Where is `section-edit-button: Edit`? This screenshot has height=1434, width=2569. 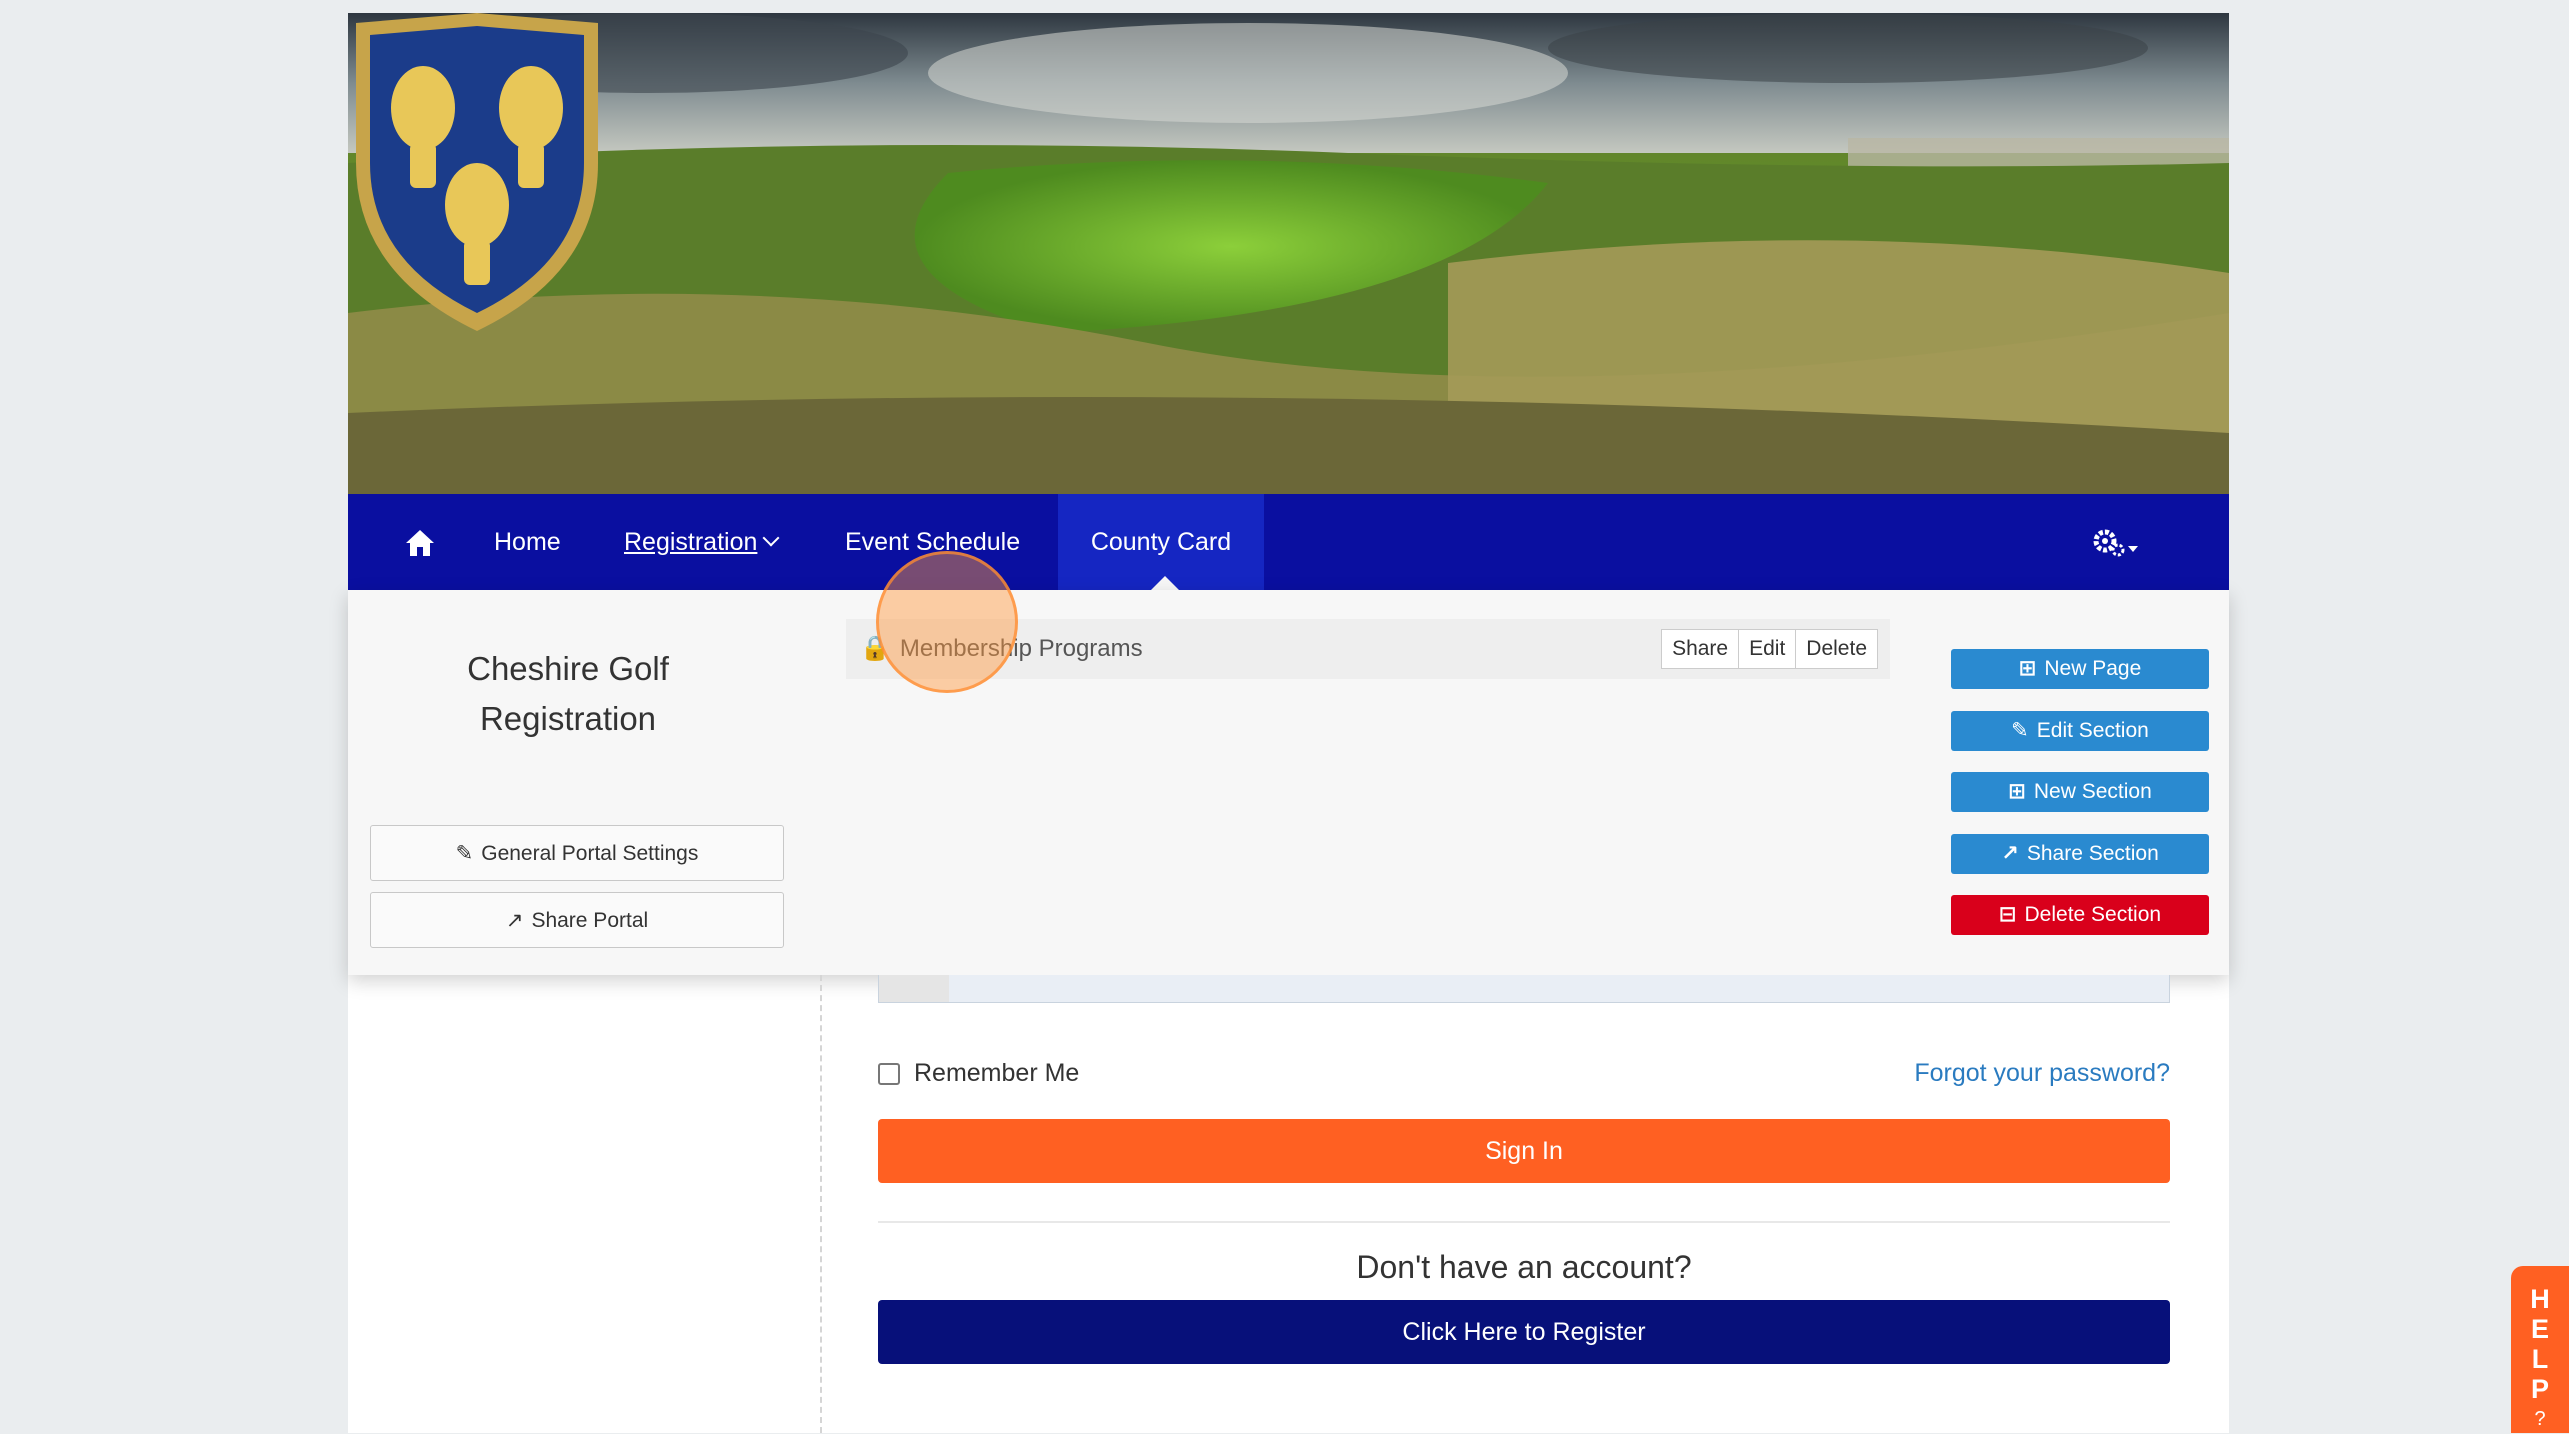
section-edit-button: Edit is located at coordinates (1767, 649).